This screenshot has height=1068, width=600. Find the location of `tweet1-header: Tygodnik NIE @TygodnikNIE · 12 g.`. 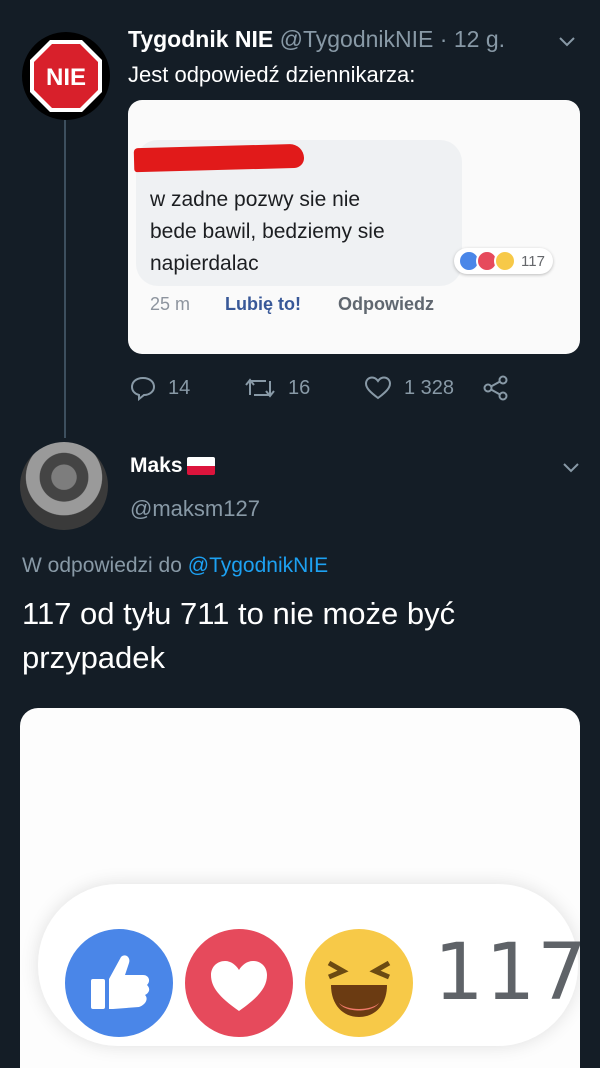

tweet1-header: Tygodnik NIE @TygodnikNIE · 12 g. is located at coordinates (316, 39).